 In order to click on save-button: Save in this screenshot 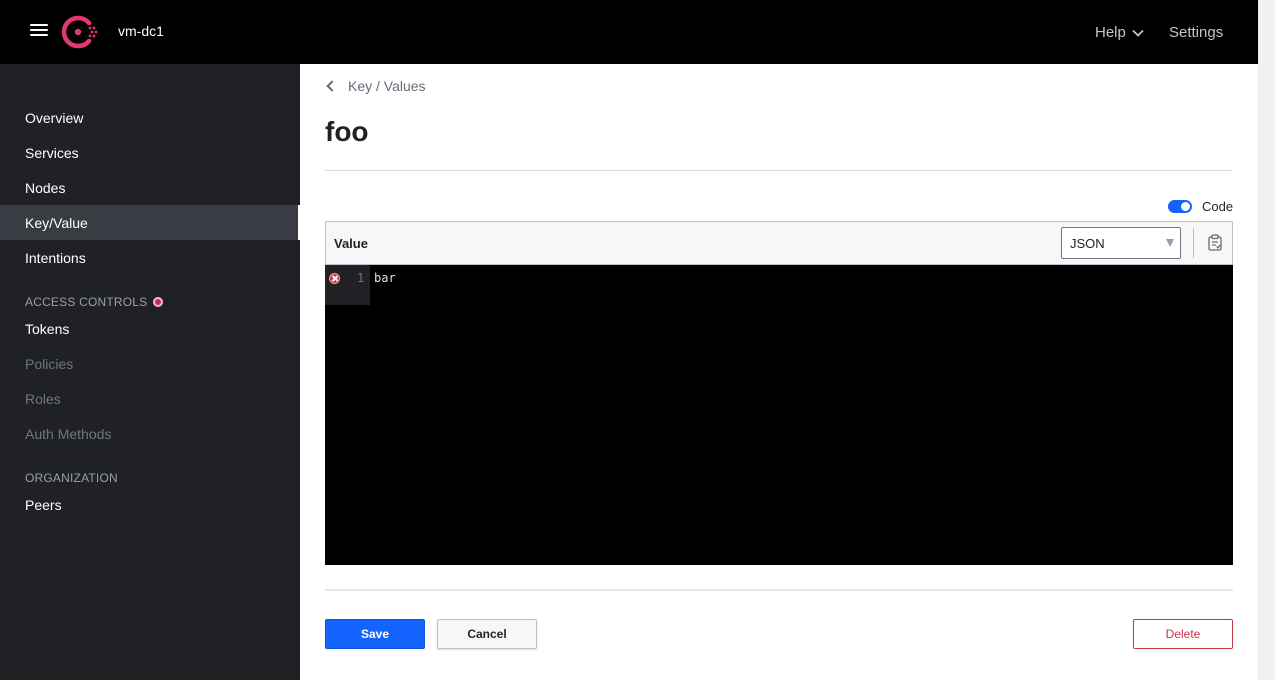, I will do `click(375, 634)`.